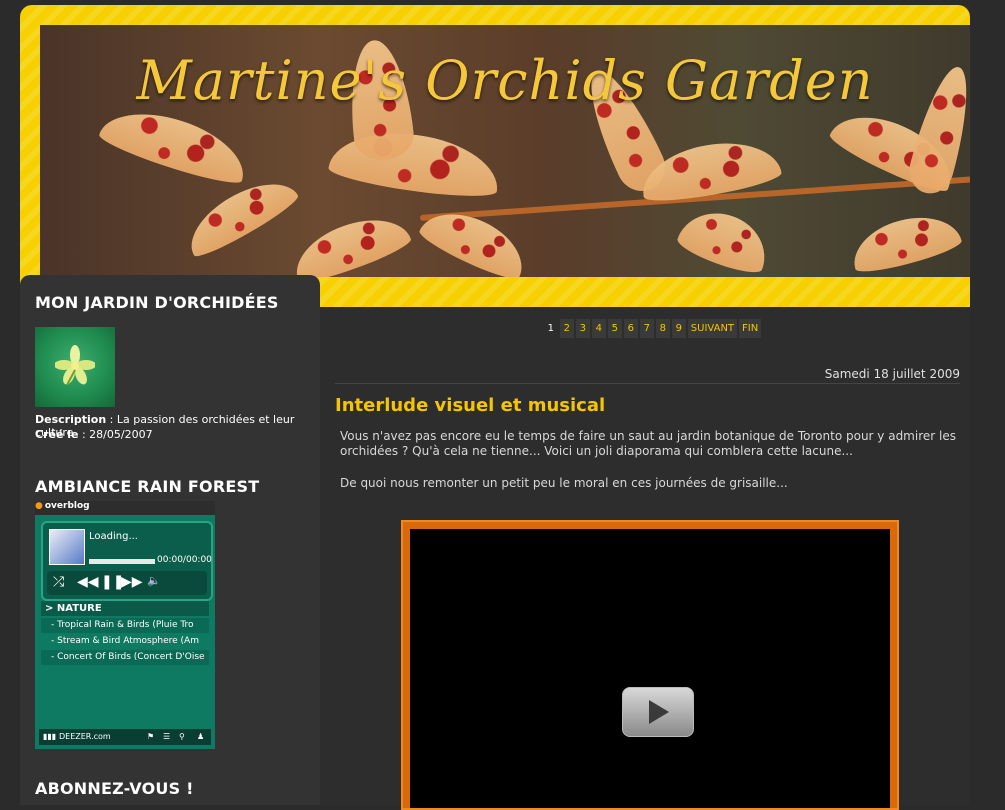 The height and width of the screenshot is (810, 1005). I want to click on page-link-6: 6, so click(630, 328).